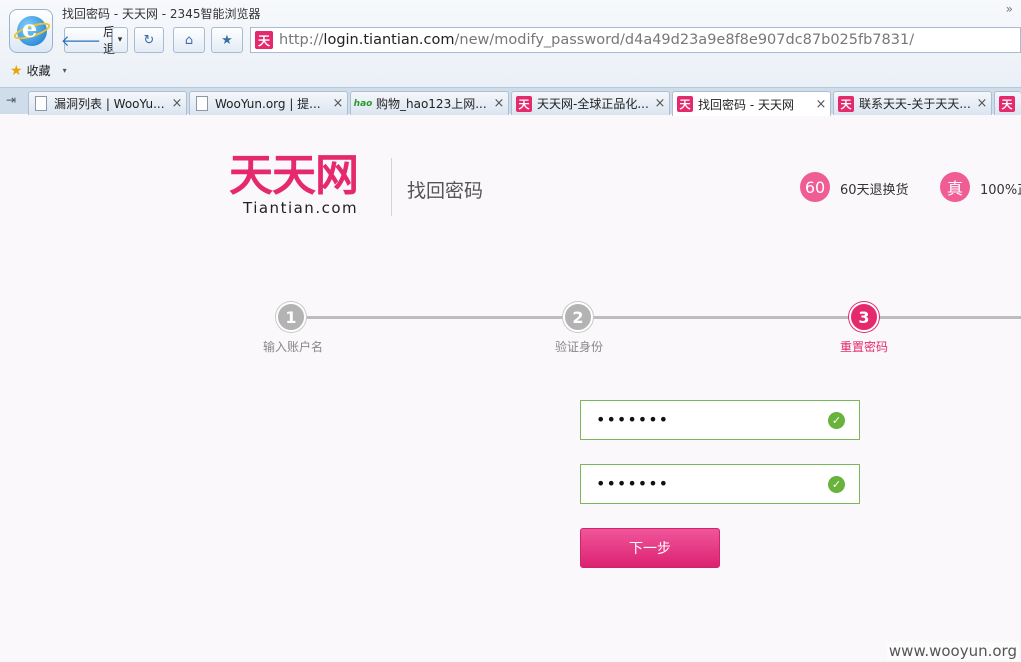 The width and height of the screenshot is (1021, 662). Describe the element at coordinates (815, 187) in the screenshot. I see `return-policy-icon: 60` at that location.